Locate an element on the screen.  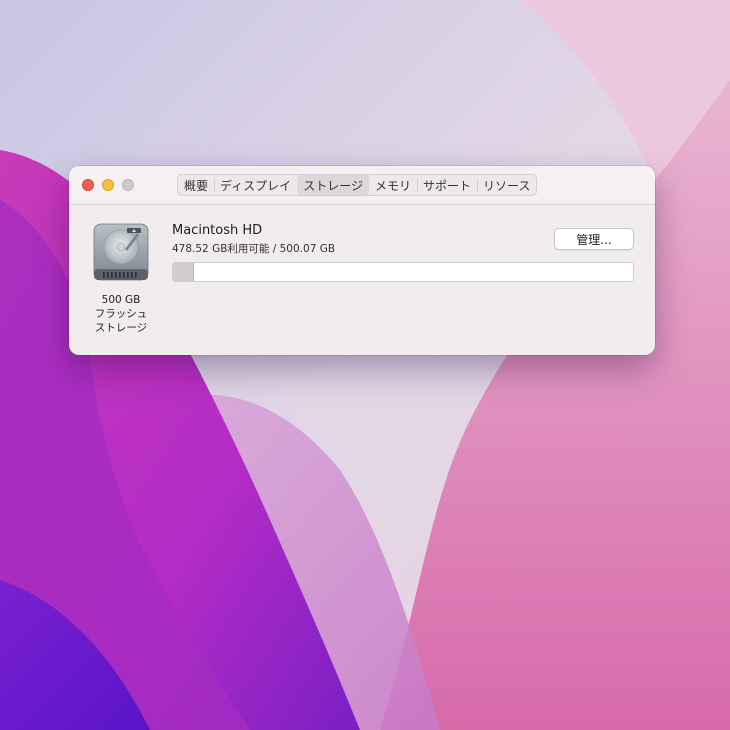
hard-drive-icon is located at coordinates (121, 252).